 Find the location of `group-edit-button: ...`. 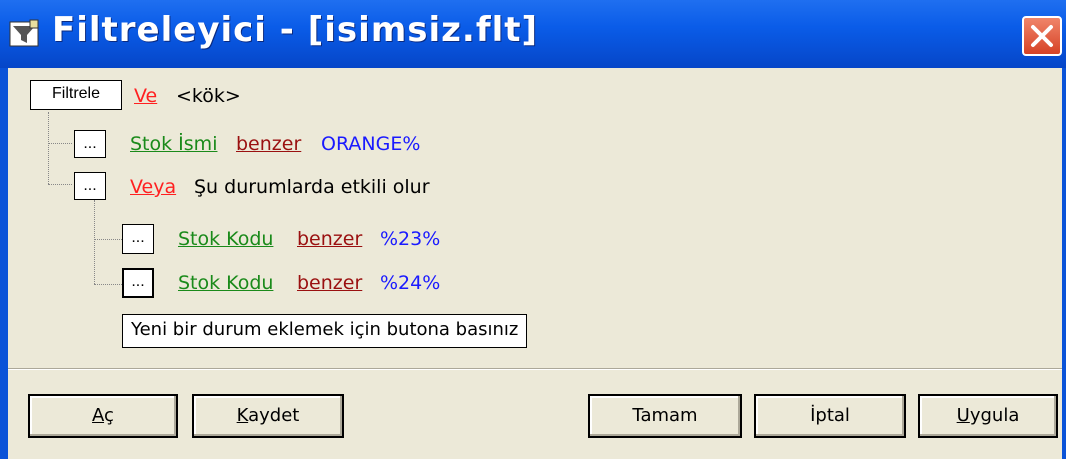

group-edit-button: ... is located at coordinates (90, 186).